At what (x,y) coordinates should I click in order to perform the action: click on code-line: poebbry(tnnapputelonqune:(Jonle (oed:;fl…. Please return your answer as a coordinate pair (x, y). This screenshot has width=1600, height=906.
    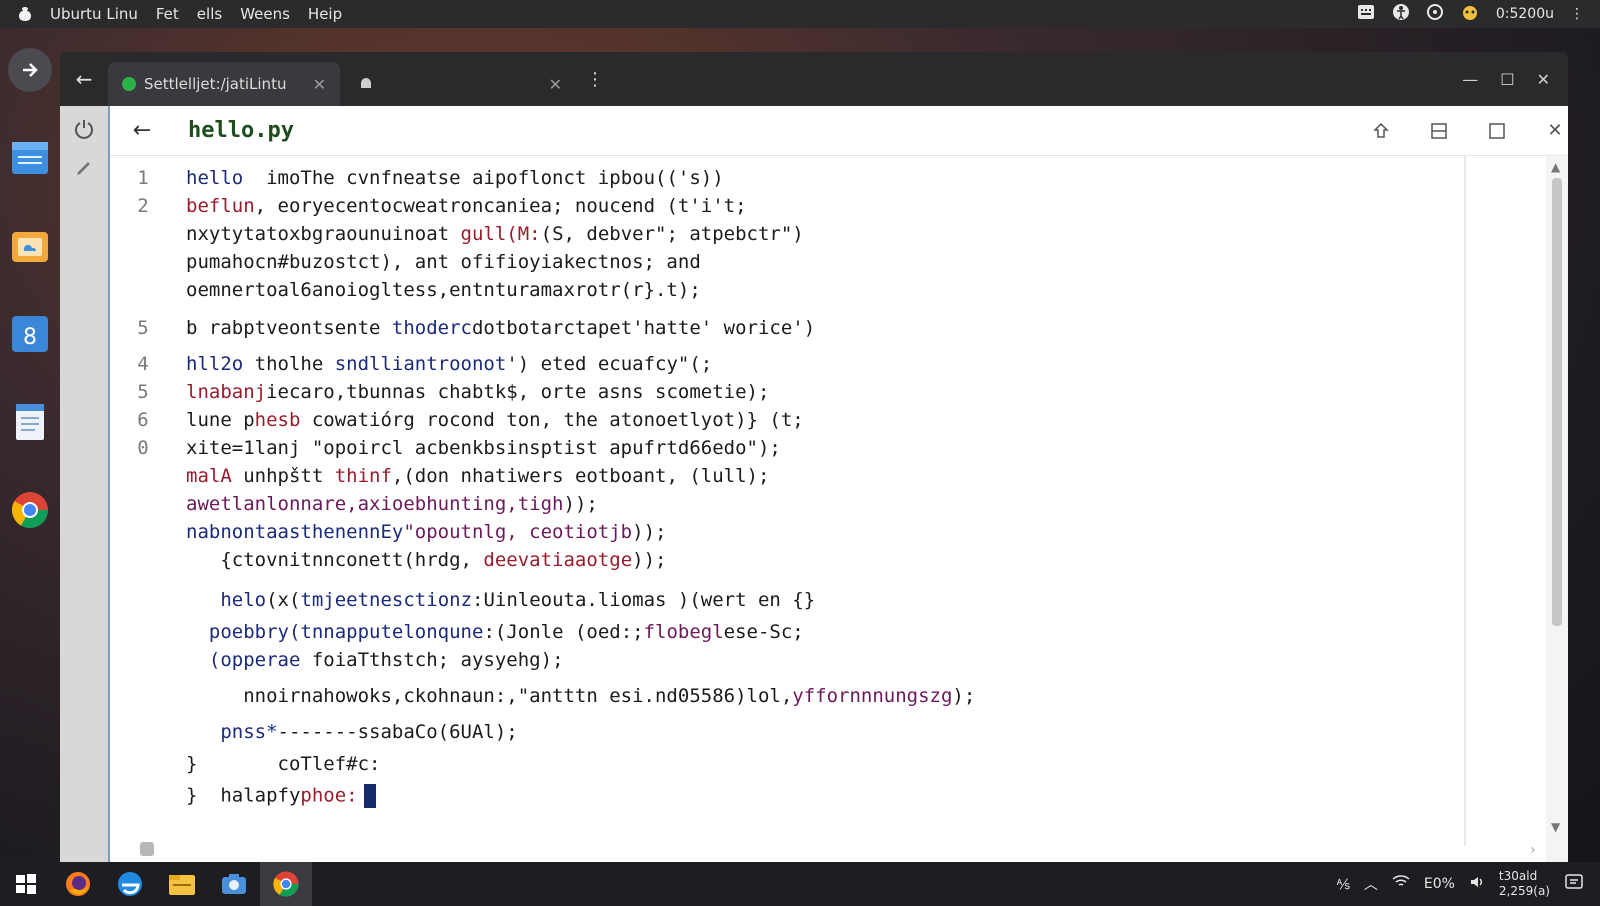
    Looking at the image, I should click on (457, 632).